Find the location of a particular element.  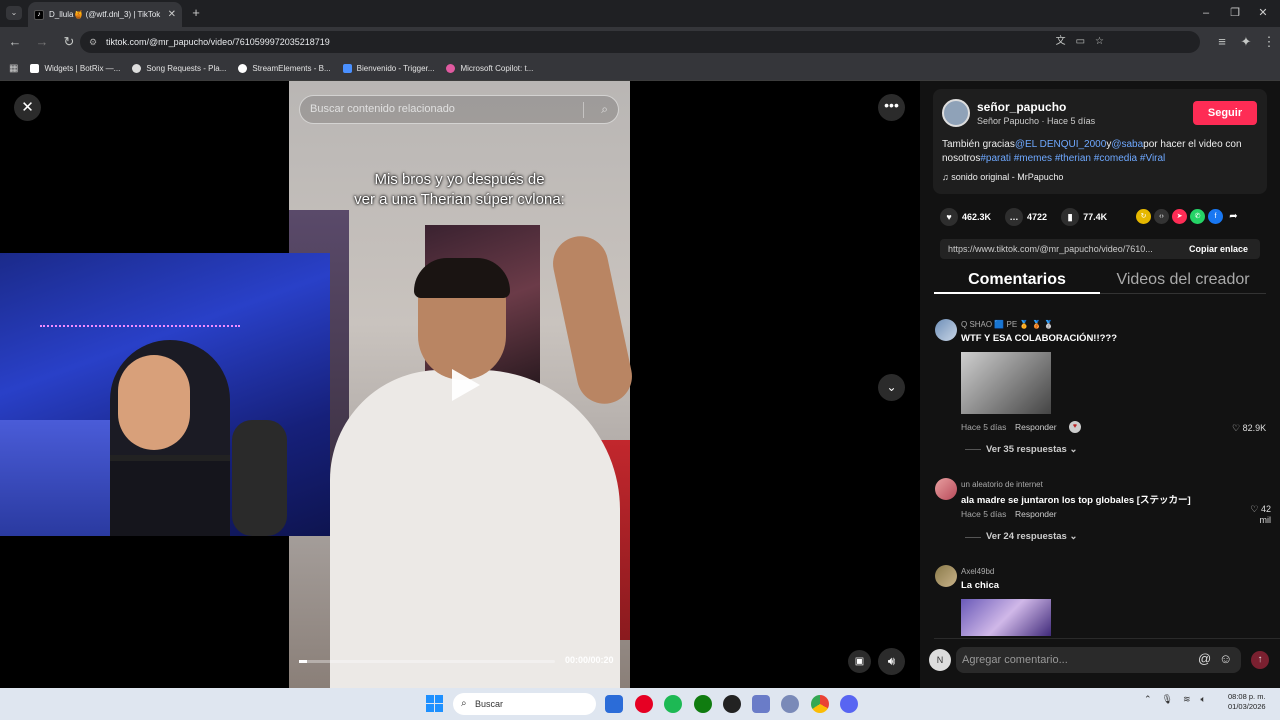

view-replies-button: Ver 24 respuestas ⌄ is located at coordinates (1031, 536).